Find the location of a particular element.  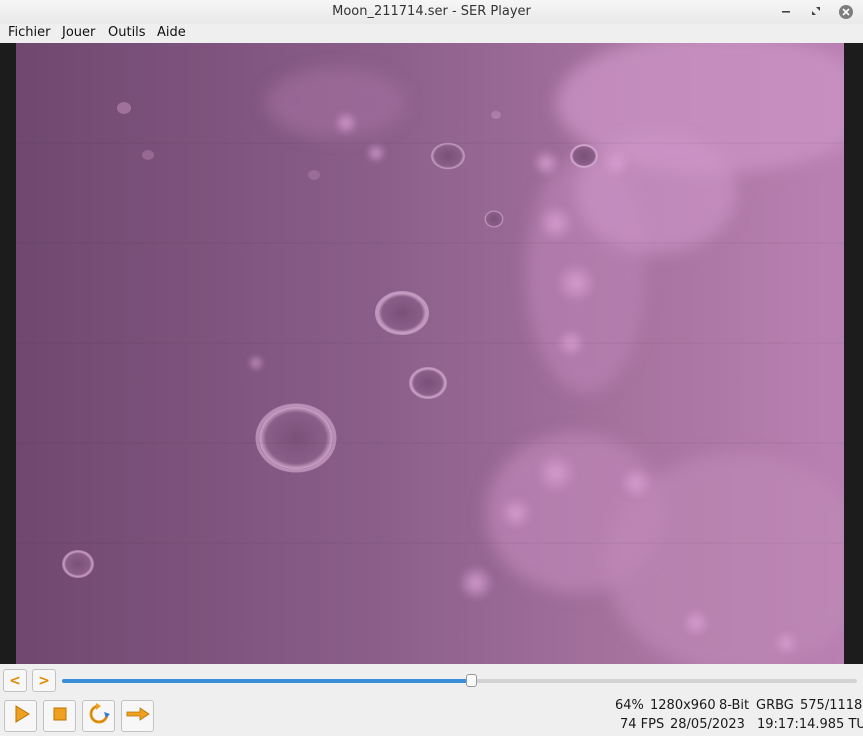

minimize-button is located at coordinates (786, 12).